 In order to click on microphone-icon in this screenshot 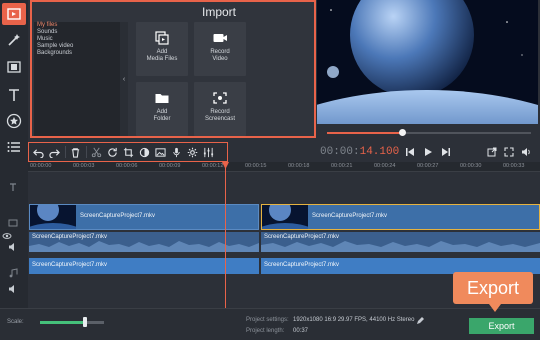, I will do `click(176, 152)`.